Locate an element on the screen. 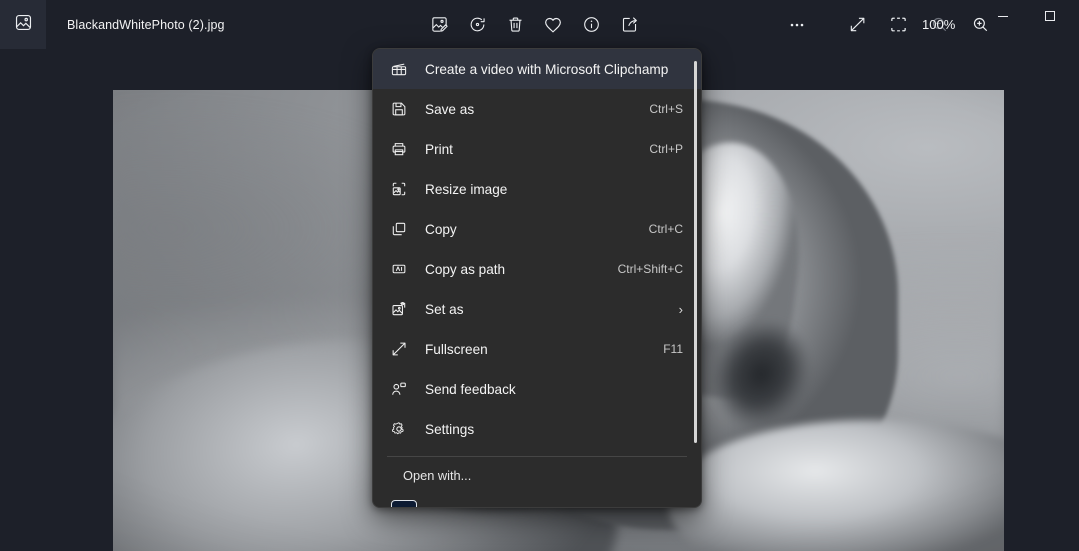  feedback-person-icon is located at coordinates (399, 389).